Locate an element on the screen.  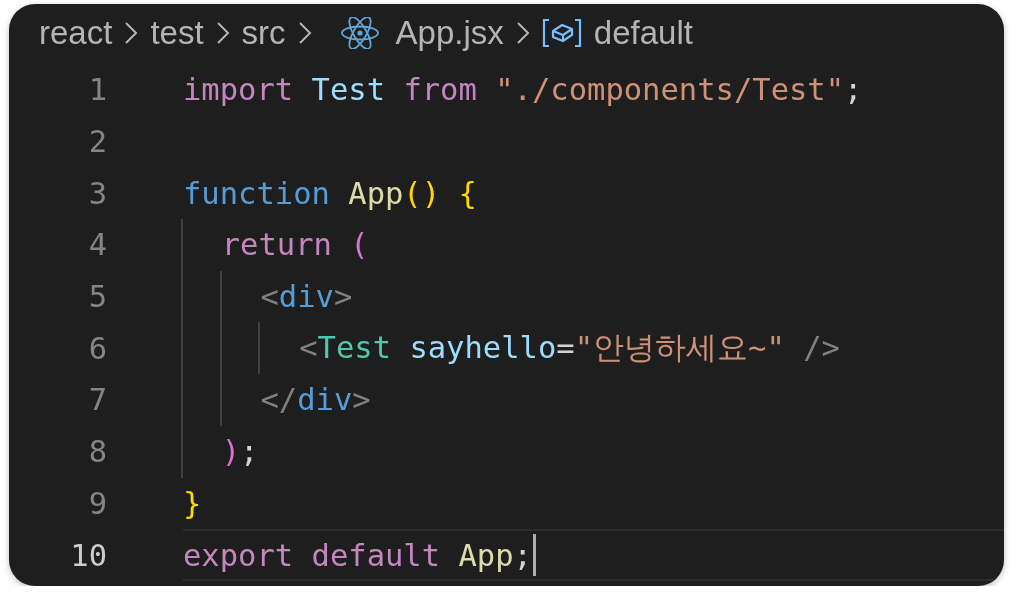
line-number: 7 is located at coordinates (97, 400).